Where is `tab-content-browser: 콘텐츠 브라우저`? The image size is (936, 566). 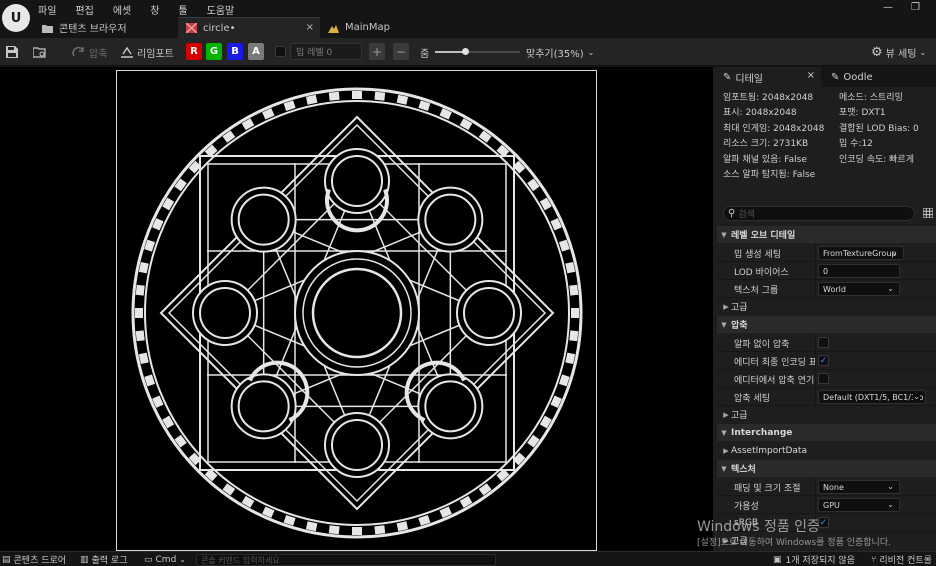 tab-content-browser: 콘텐츠 브라우저 is located at coordinates (106, 27).